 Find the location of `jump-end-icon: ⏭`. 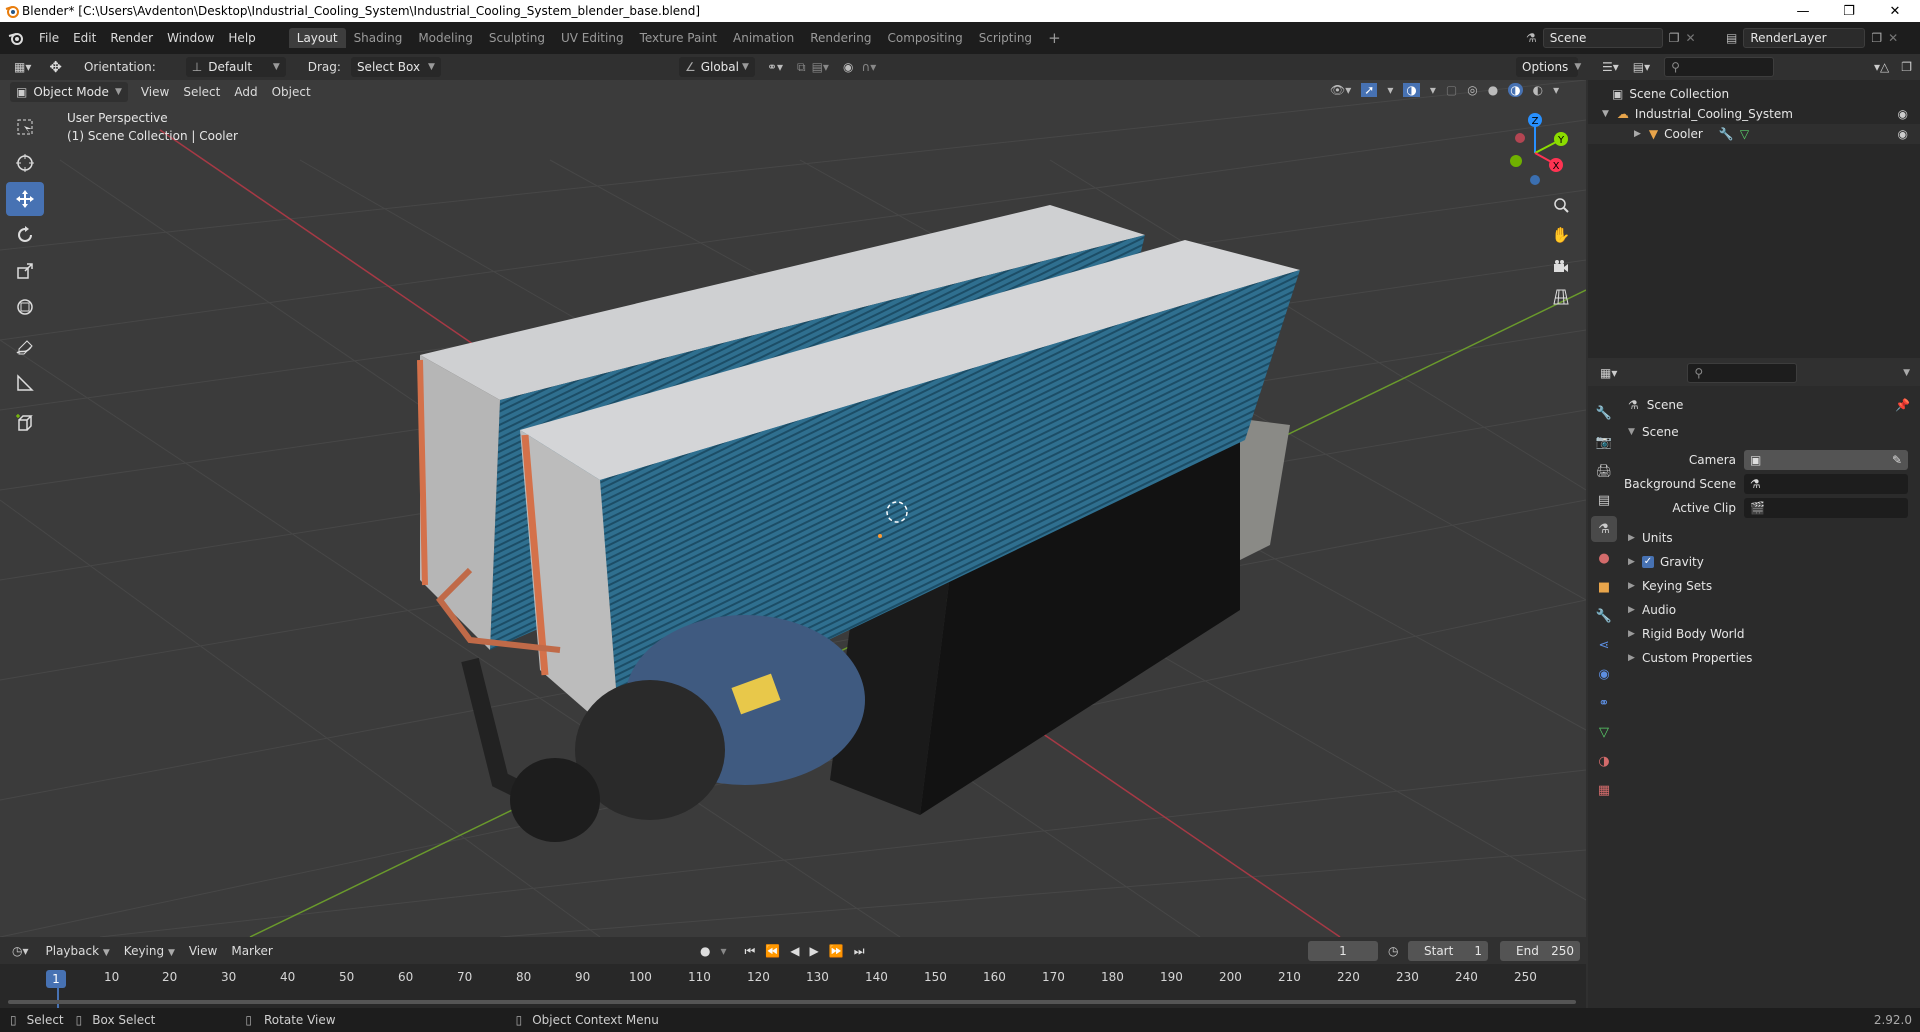

jump-end-icon: ⏭ is located at coordinates (859, 951).